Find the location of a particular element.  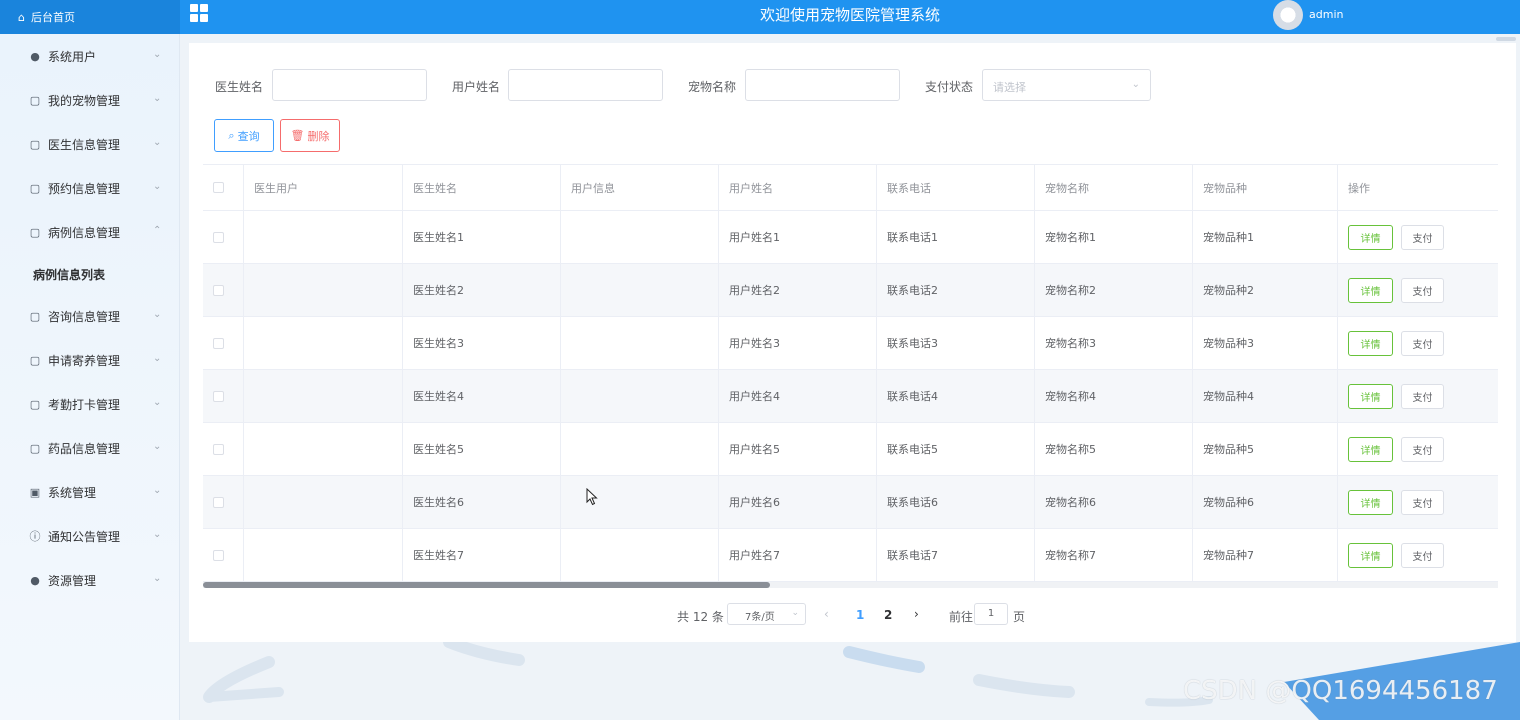

sidebar-item-medicines: ▢ 药品信息管理 ⌄ is located at coordinates (89, 448).